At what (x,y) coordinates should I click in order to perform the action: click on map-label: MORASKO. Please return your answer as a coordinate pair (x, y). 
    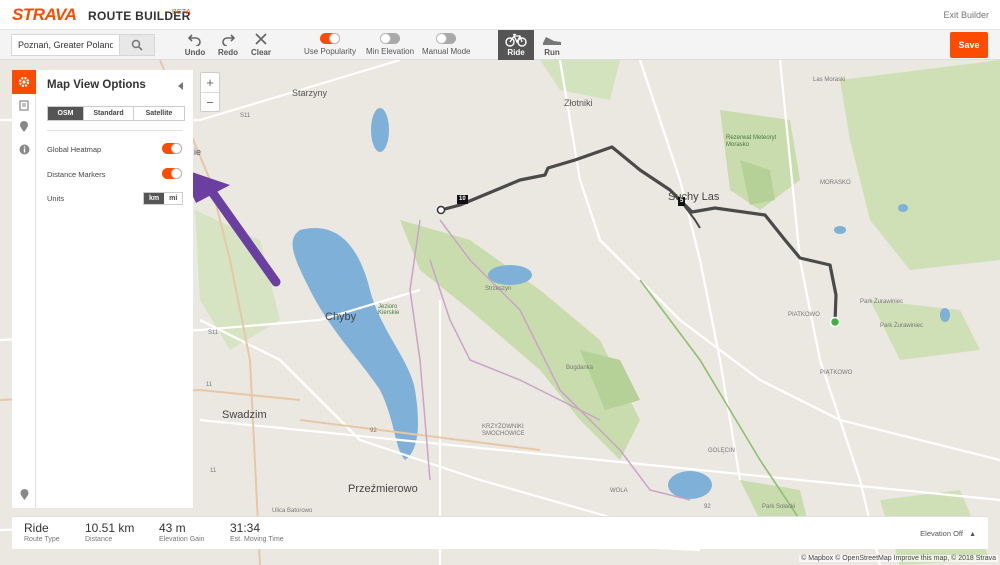
    Looking at the image, I should click on (835, 183).